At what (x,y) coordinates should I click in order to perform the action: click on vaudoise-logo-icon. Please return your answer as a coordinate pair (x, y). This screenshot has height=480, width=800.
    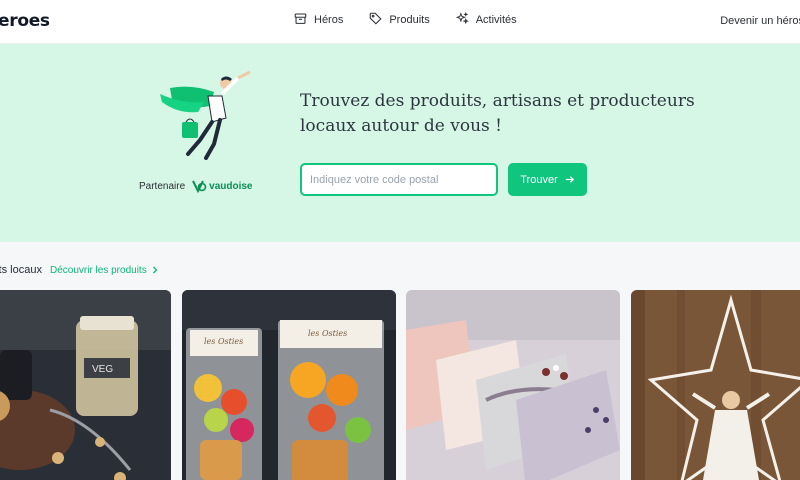
    Looking at the image, I should click on (199, 186).